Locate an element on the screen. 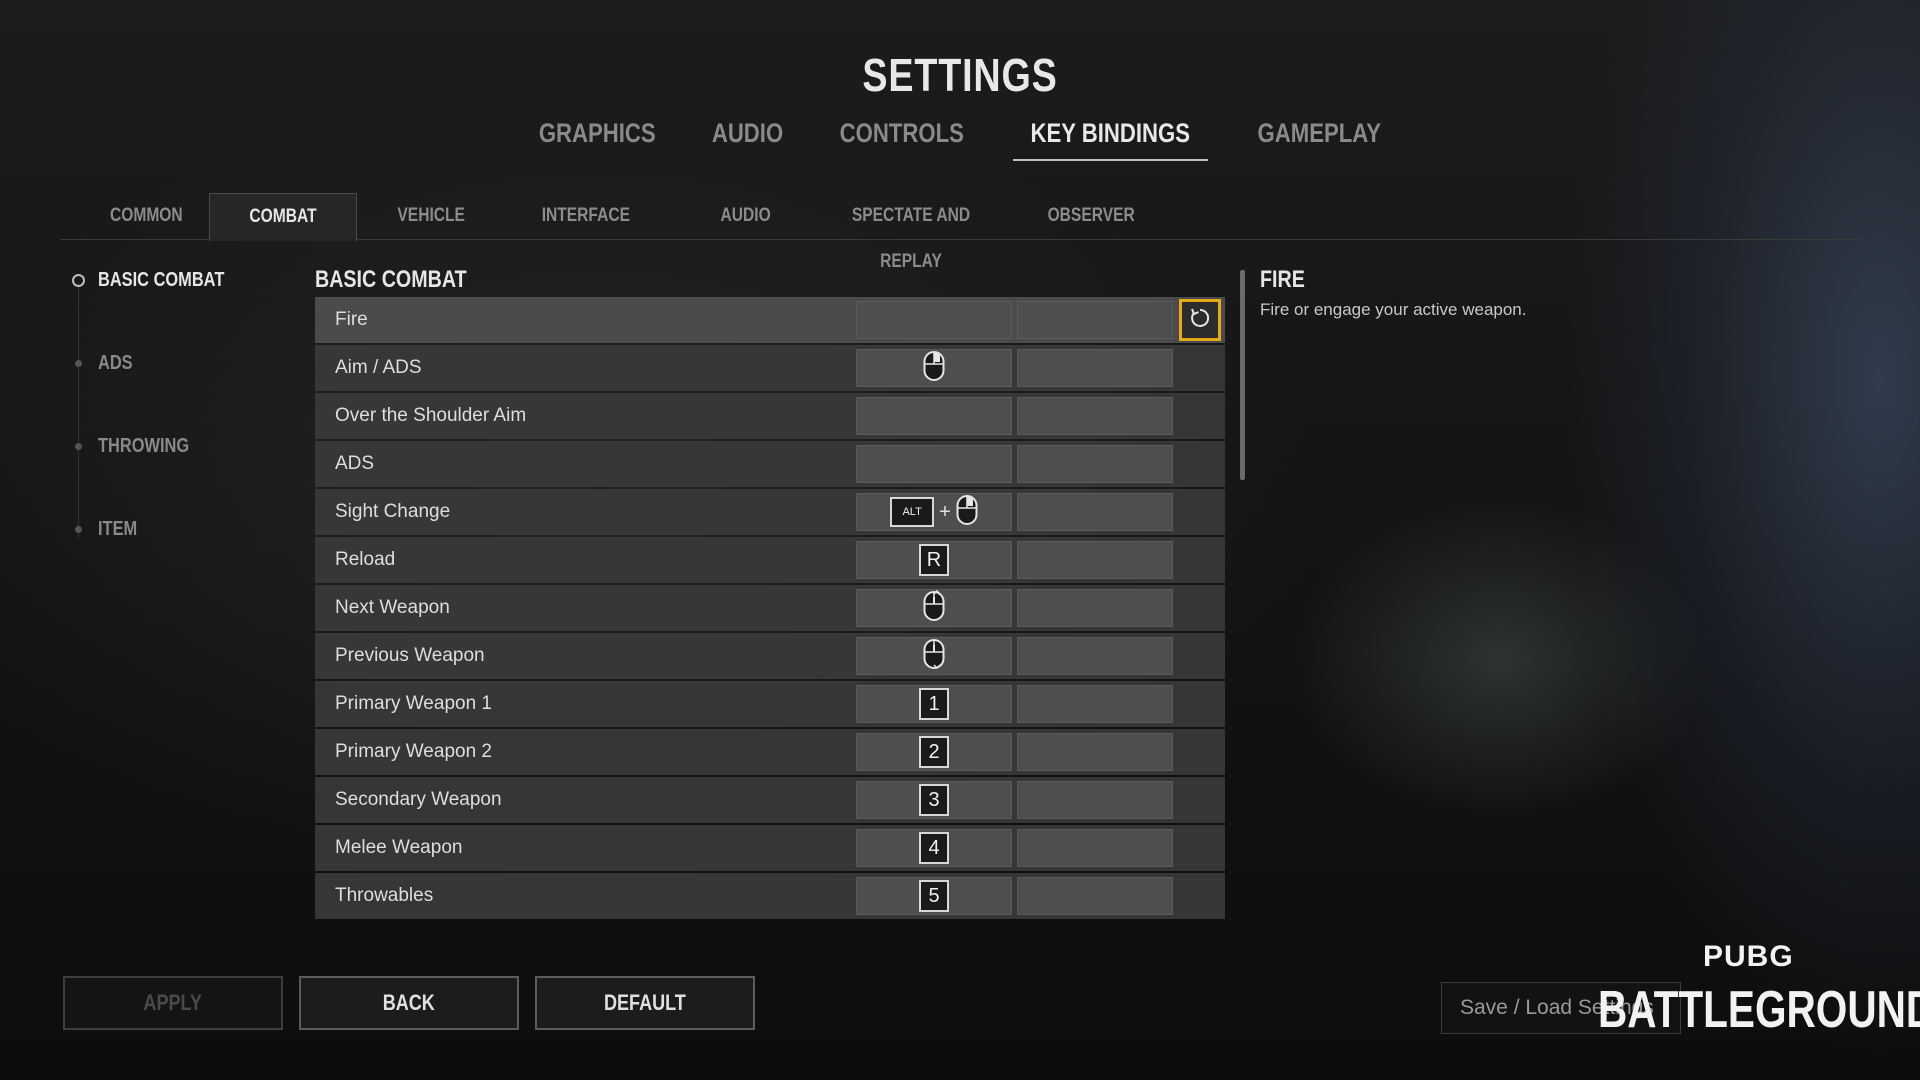  key-cap: R is located at coordinates (934, 560).